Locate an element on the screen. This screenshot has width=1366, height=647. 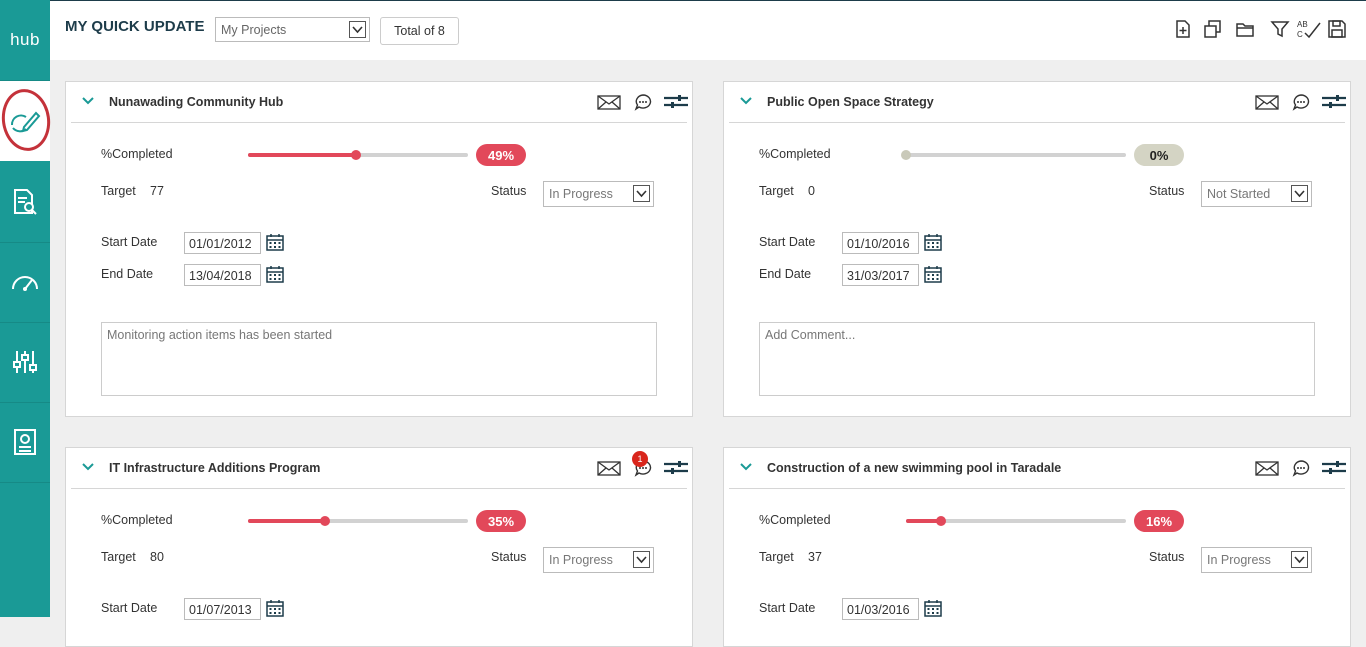
save-icon is located at coordinates (1337, 29).